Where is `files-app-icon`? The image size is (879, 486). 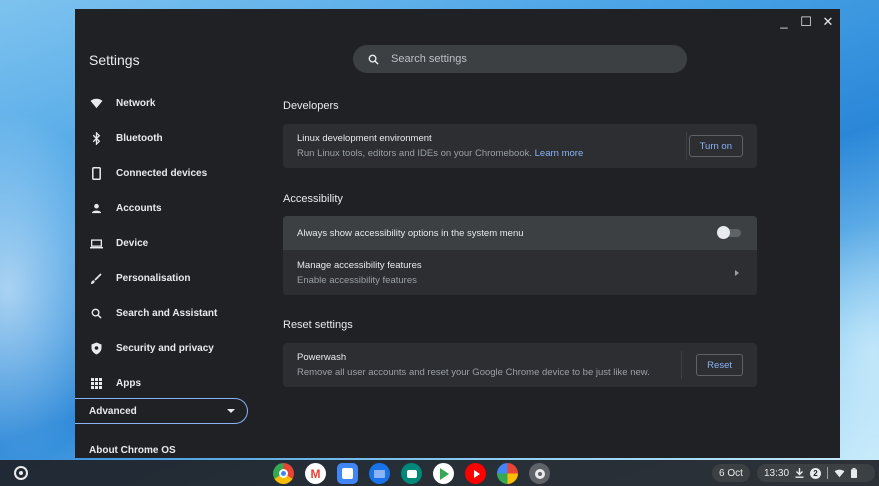 files-app-icon is located at coordinates (379, 473).